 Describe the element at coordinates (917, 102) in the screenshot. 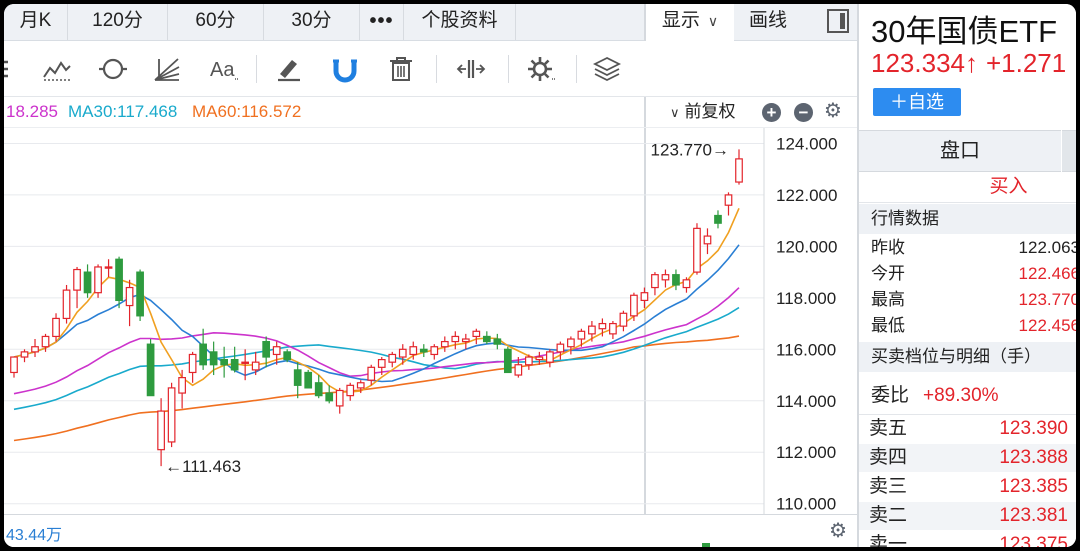

I see `add-watchlist-button: ＋自选` at that location.